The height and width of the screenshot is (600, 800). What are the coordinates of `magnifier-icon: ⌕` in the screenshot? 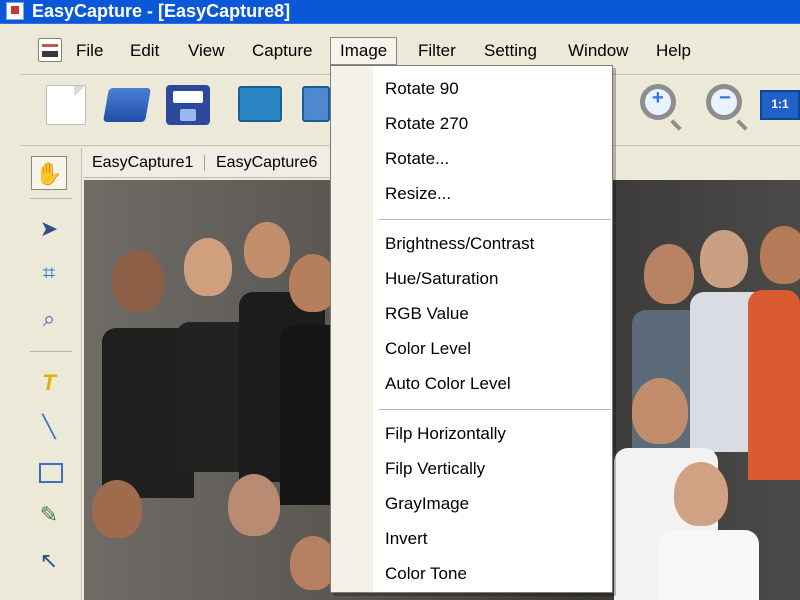 It's located at (49, 319).